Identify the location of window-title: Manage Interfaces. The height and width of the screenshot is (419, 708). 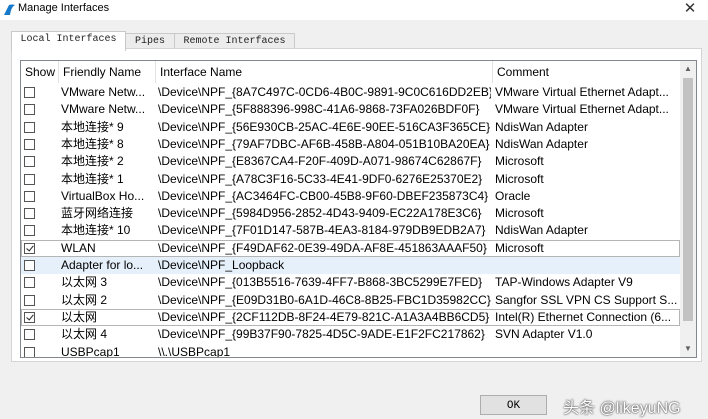
(64, 8).